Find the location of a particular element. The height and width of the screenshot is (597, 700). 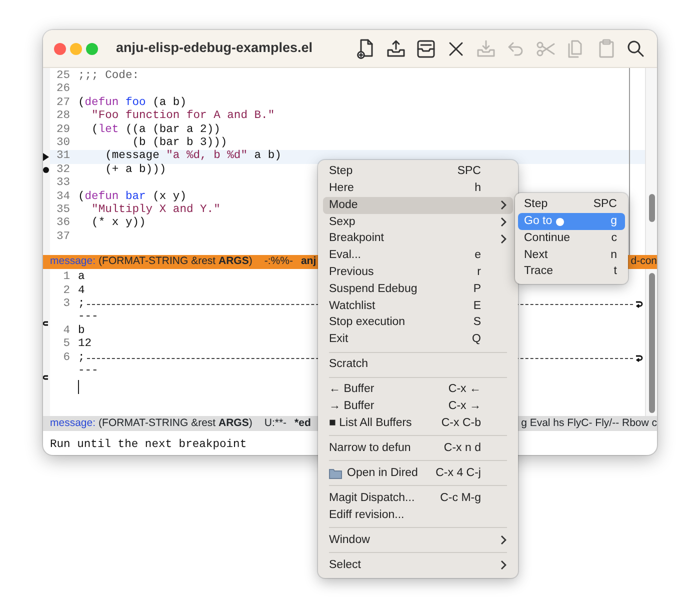

menu-item: Watchlist E is located at coordinates (418, 306).